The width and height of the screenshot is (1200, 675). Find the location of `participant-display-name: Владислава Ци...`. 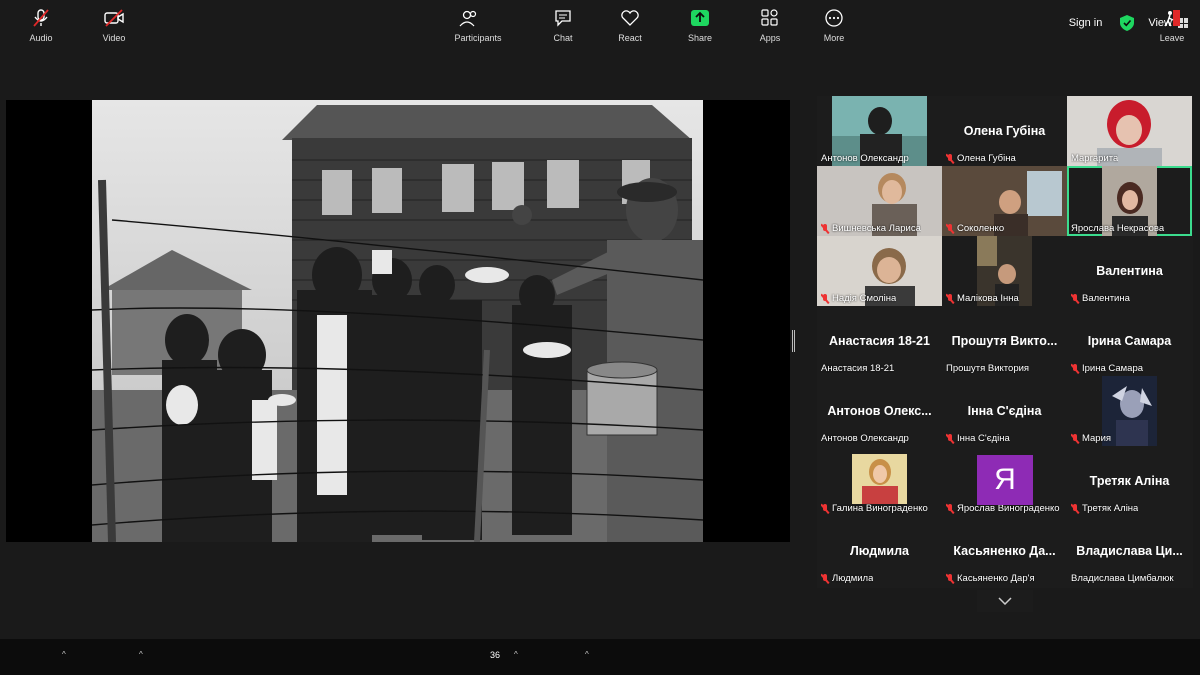

participant-display-name: Владислава Ци... is located at coordinates (1129, 551).